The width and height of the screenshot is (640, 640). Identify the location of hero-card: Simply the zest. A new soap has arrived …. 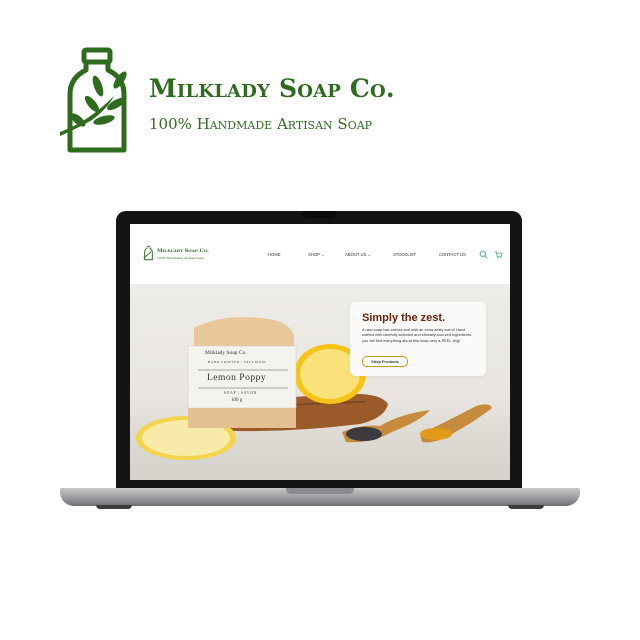
(418, 339).